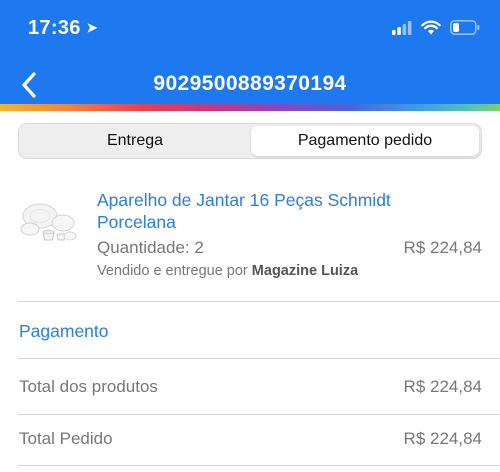 The image size is (500, 472). Describe the element at coordinates (402, 27) in the screenshot. I see `signal-icon` at that location.